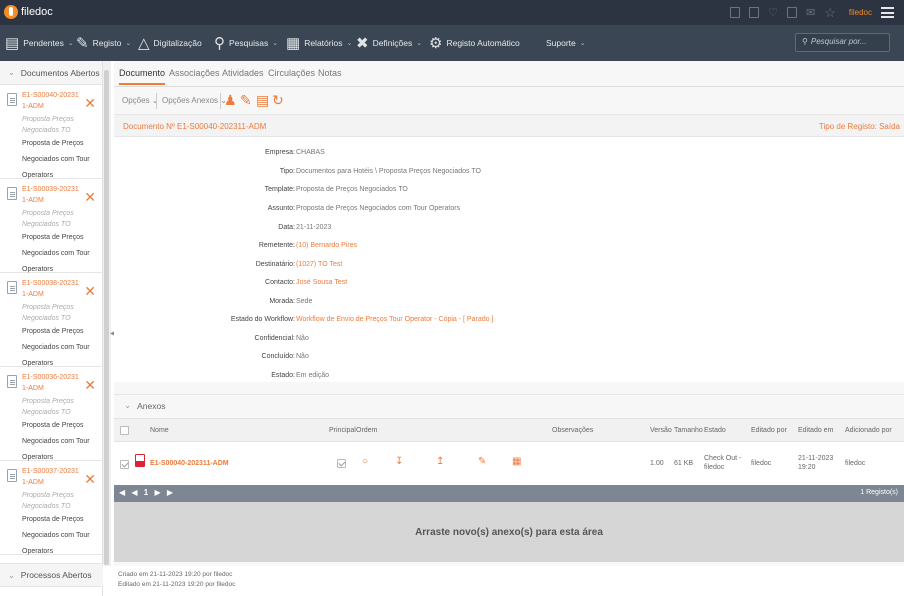 The height and width of the screenshot is (596, 904). Describe the element at coordinates (399, 461) in the screenshot. I see `download-icon: ↧` at that location.